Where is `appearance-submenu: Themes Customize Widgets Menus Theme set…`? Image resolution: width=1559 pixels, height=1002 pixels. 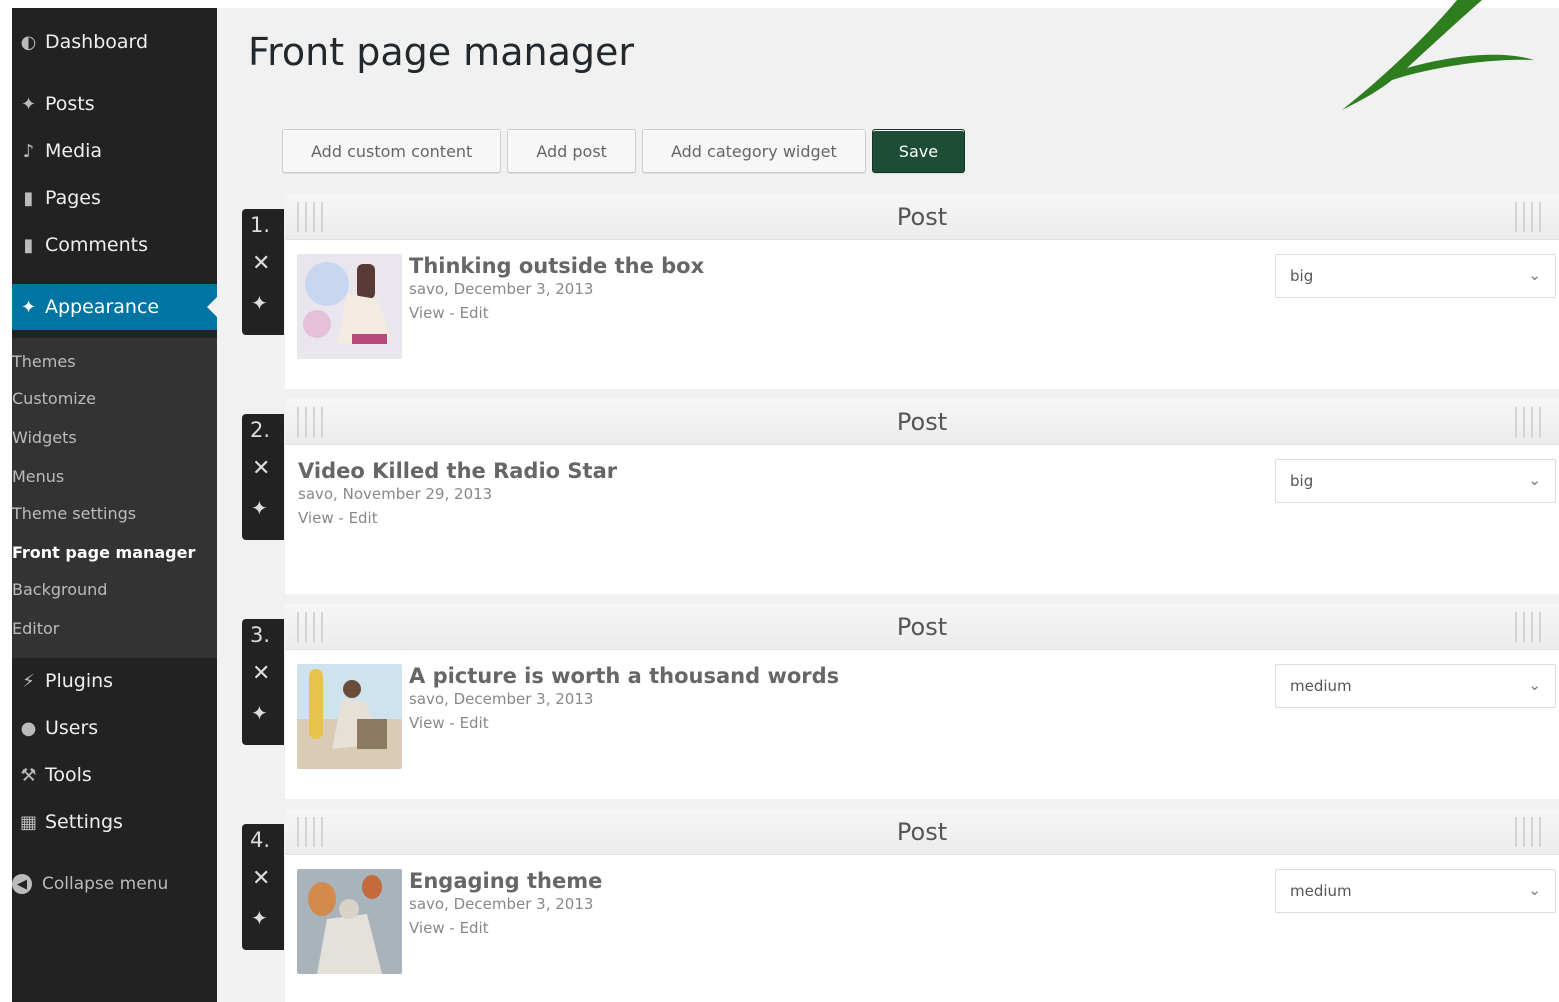 appearance-submenu: Themes Customize Widgets Menus Theme set… is located at coordinates (114, 498).